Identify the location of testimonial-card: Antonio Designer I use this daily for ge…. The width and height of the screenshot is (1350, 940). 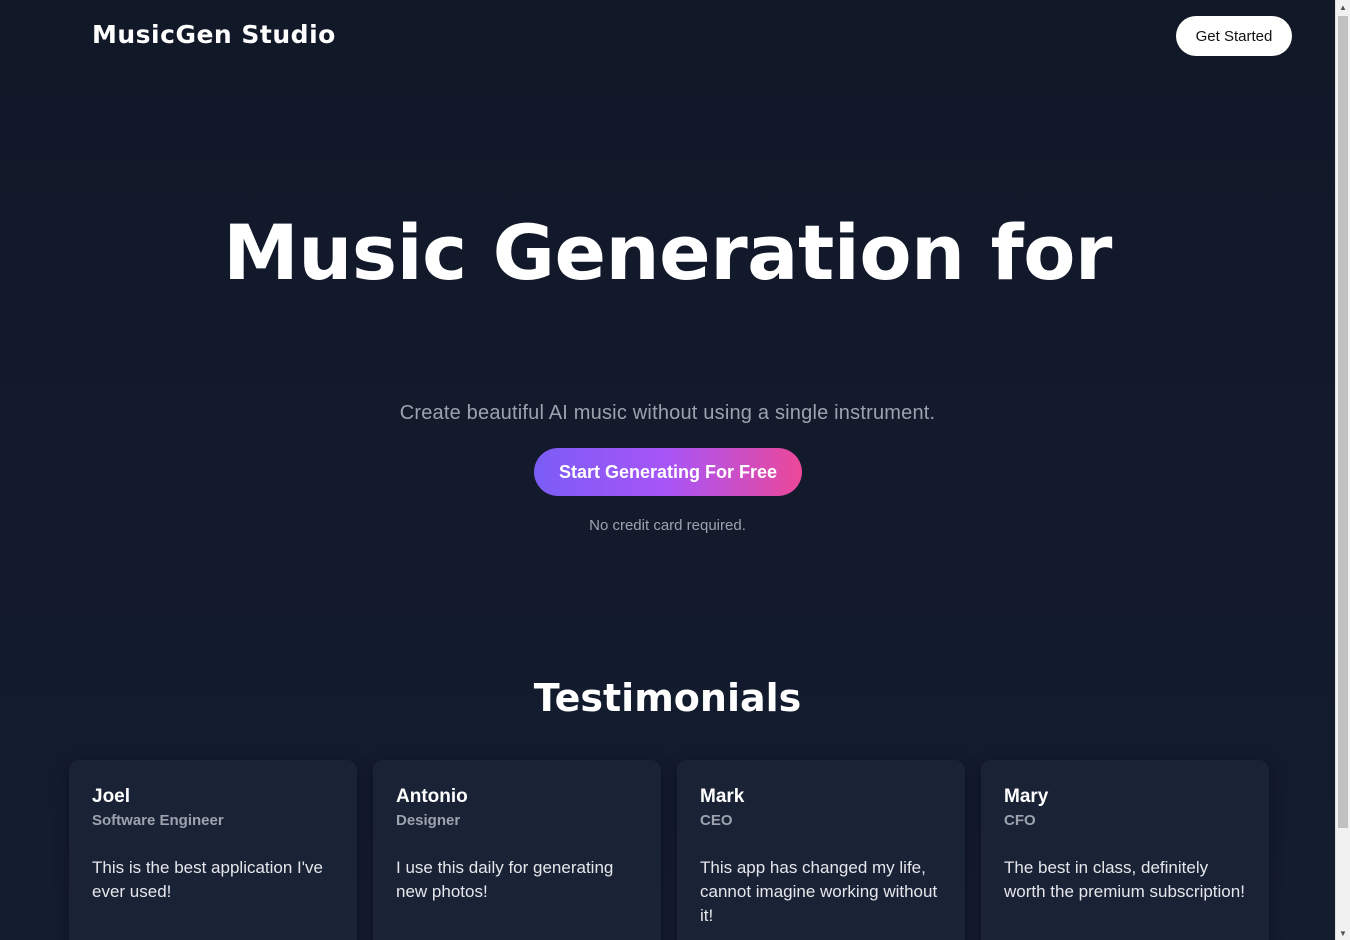
(517, 850).